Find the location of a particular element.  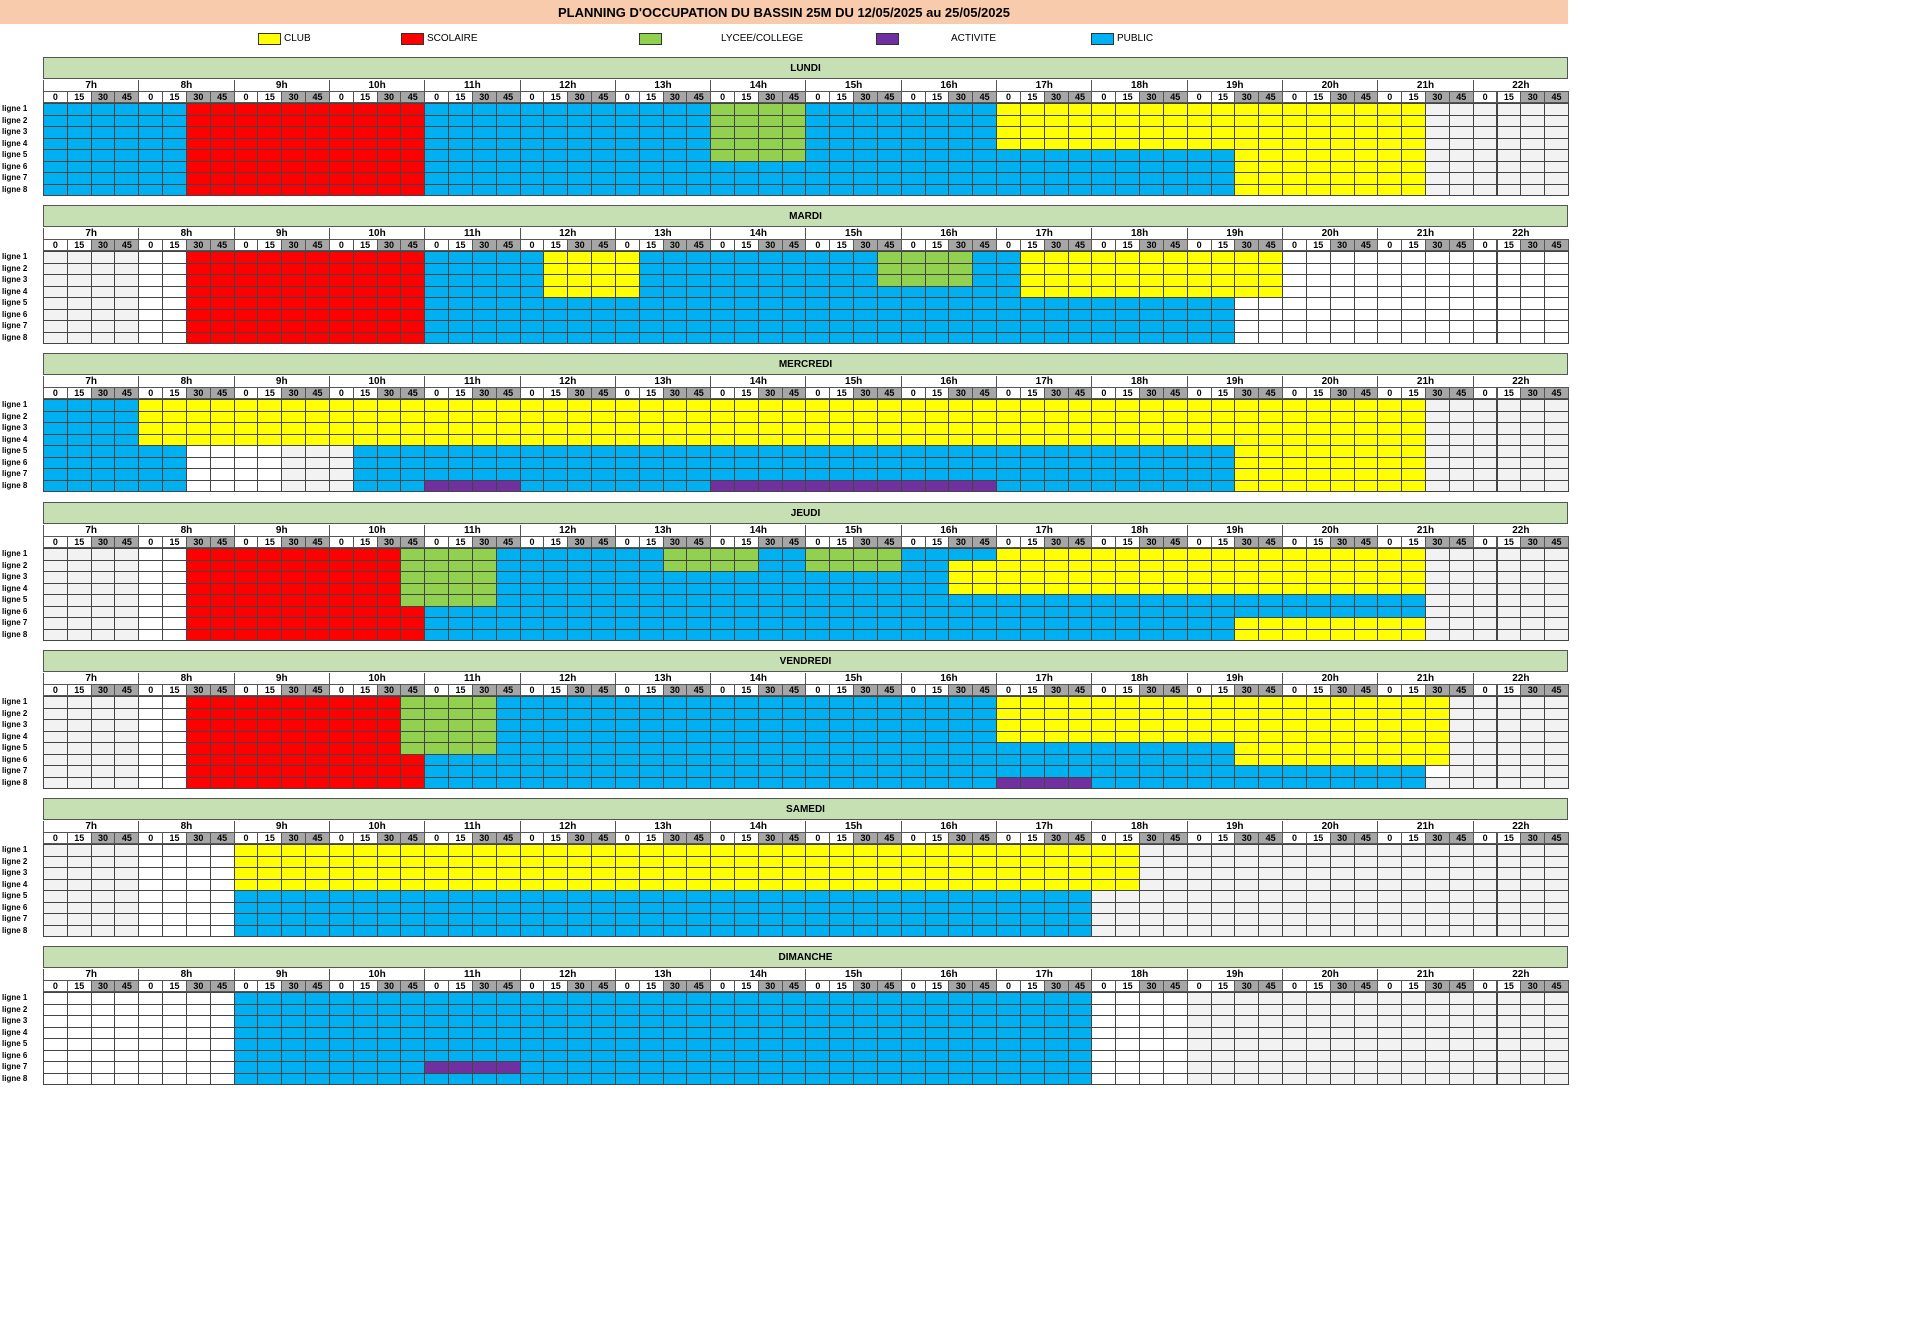

hour-label: 12h is located at coordinates (567, 85).